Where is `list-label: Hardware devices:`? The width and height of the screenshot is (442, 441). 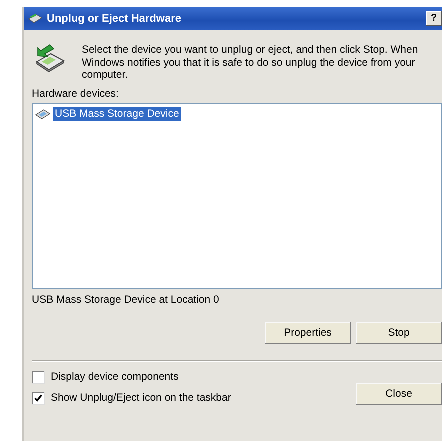
list-label: Hardware devices: is located at coordinates (76, 94).